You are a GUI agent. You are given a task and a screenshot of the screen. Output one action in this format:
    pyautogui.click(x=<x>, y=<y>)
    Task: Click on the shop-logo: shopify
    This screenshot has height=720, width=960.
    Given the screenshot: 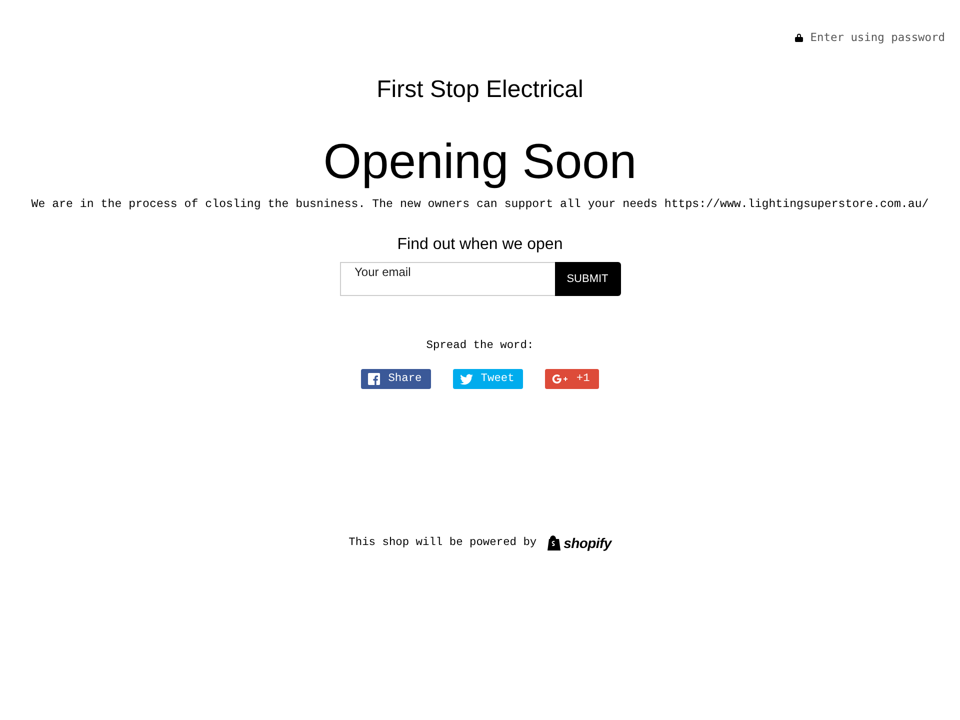 What is the action you would take?
    pyautogui.click(x=579, y=543)
    